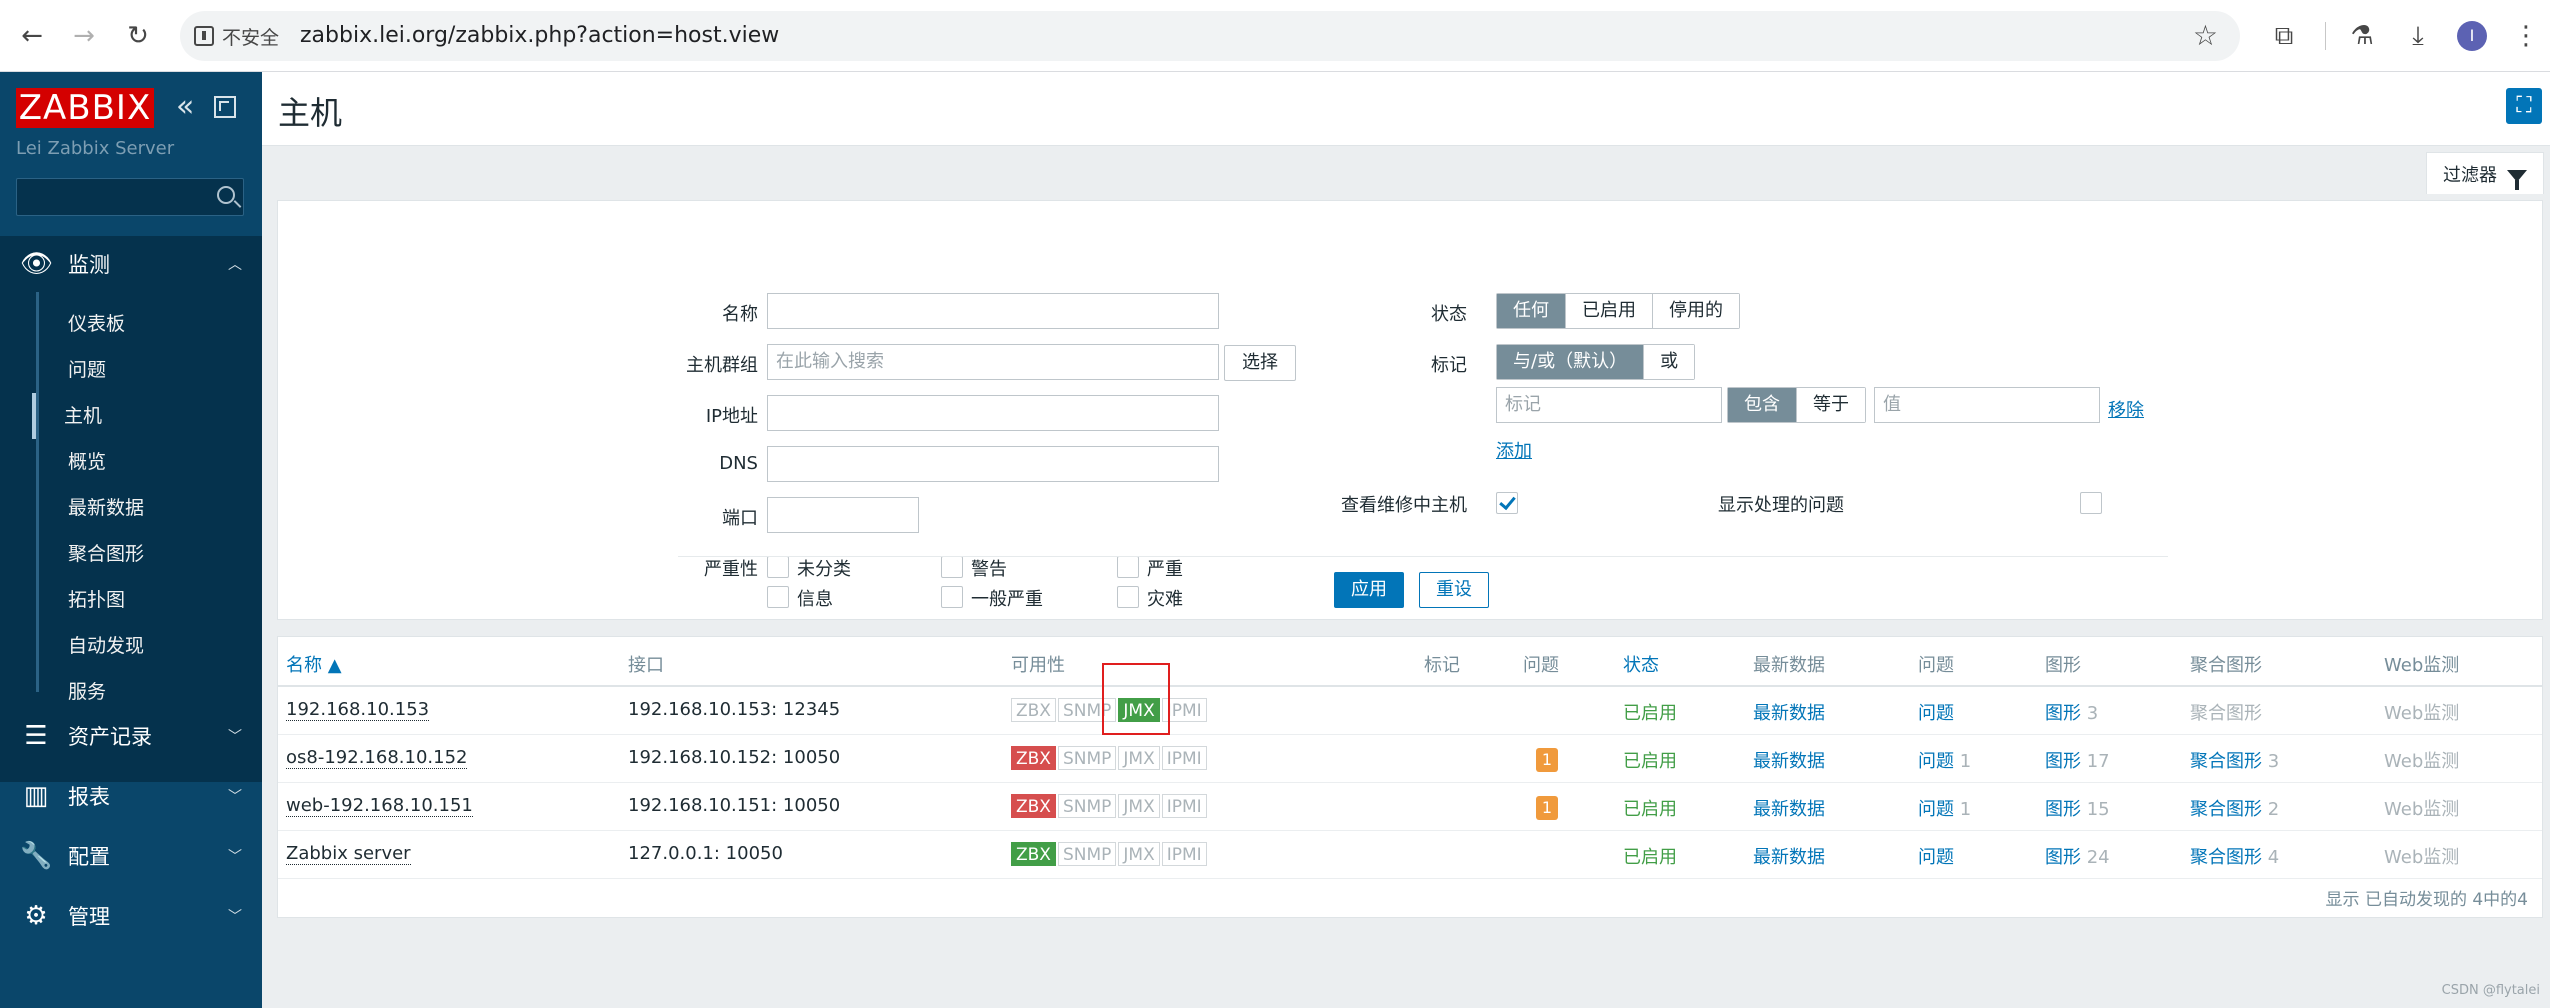  I want to click on apply-button: 应用, so click(1369, 590).